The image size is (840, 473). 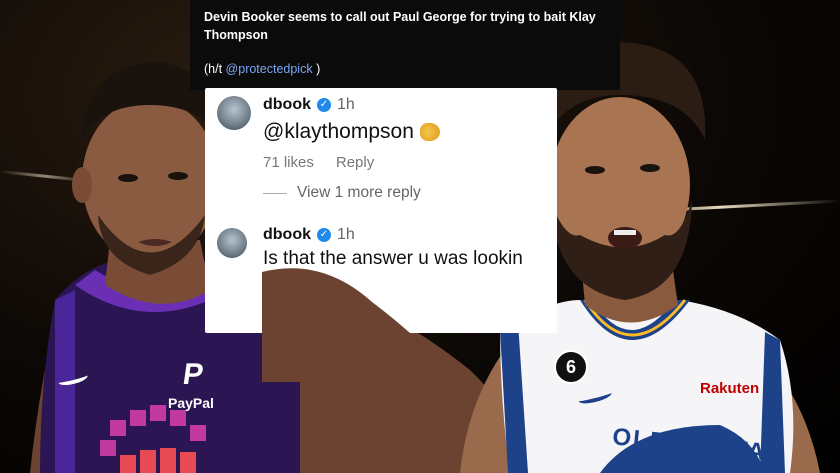 I want to click on right-jersey-number-badge: 6, so click(x=571, y=367).